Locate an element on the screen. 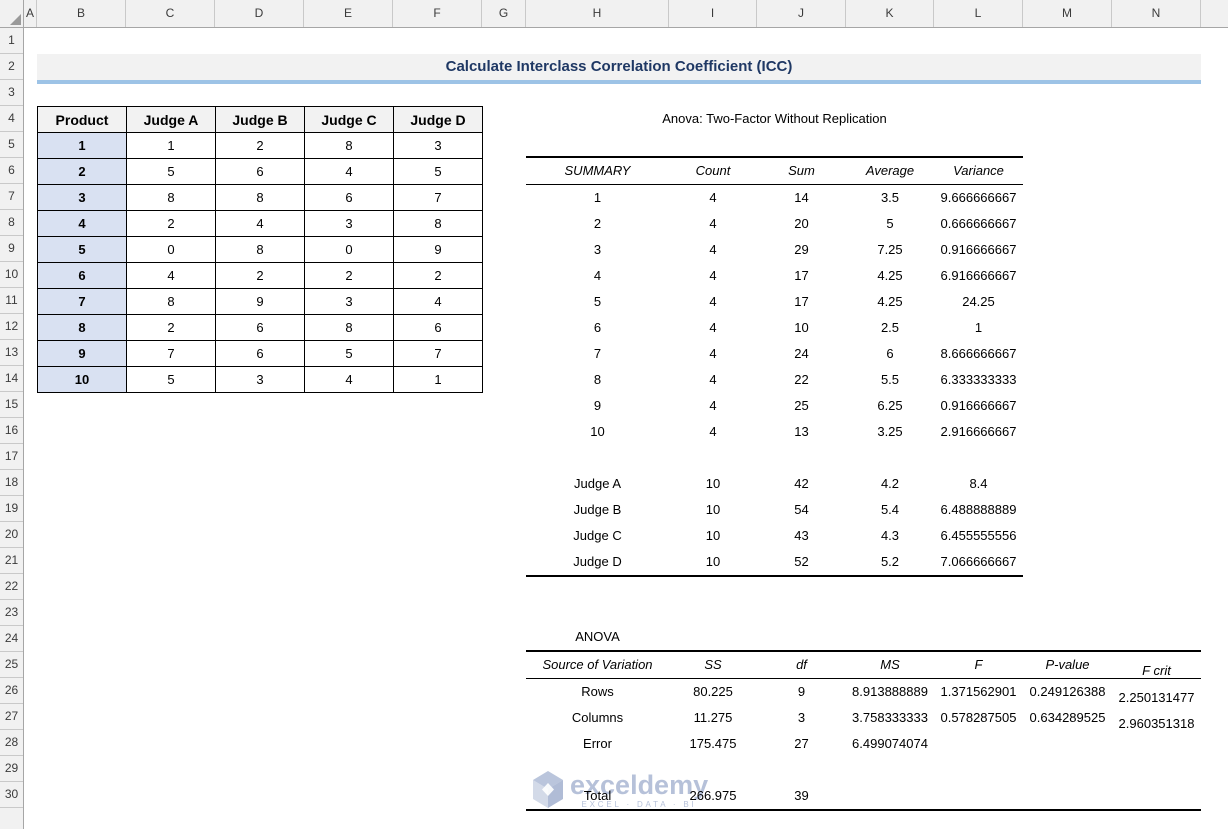 This screenshot has height=829, width=1228. anova-header-cell: P-value is located at coordinates (1067, 665).